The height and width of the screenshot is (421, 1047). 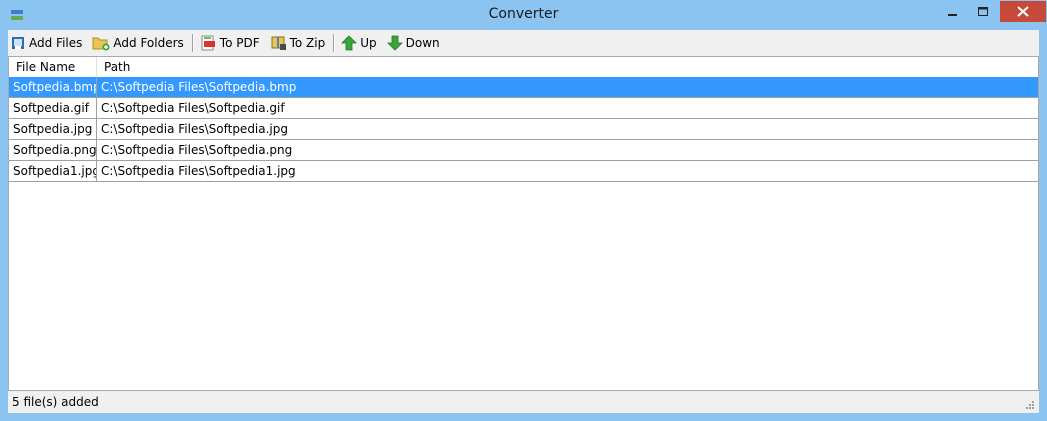 What do you see at coordinates (394, 43) in the screenshot?
I see `arrow-down-icon` at bounding box center [394, 43].